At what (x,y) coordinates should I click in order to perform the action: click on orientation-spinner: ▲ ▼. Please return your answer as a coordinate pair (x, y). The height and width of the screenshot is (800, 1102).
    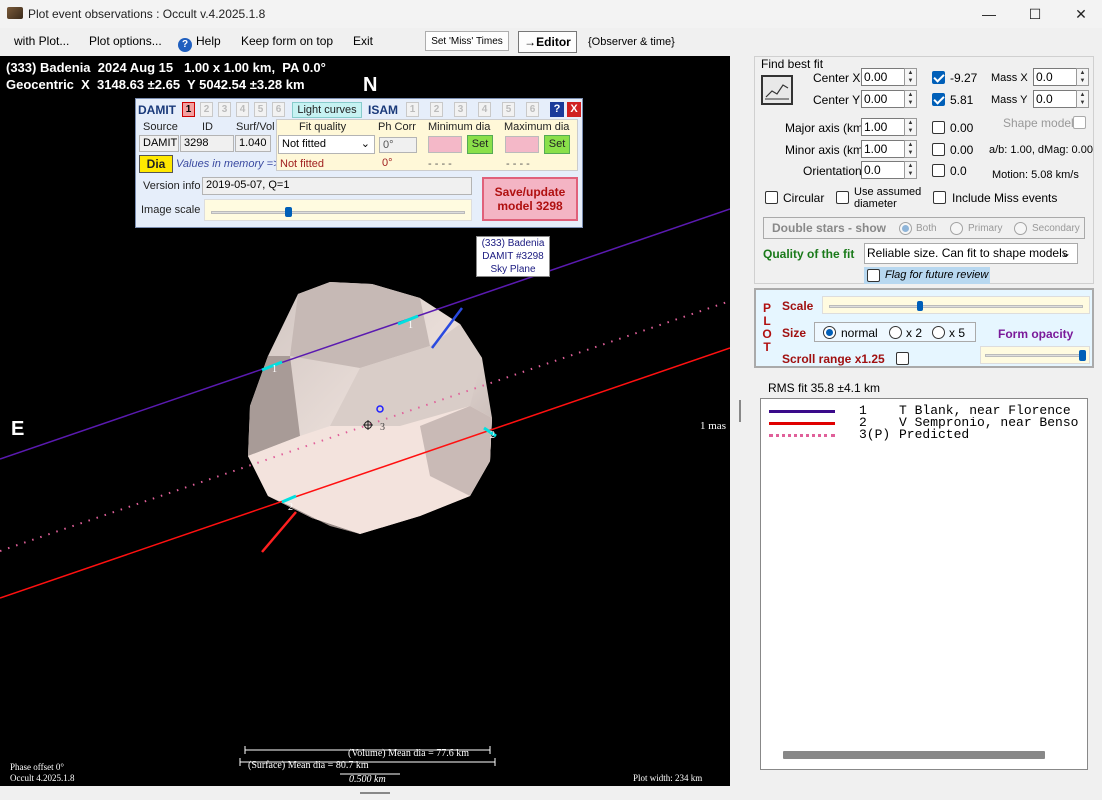
    Looking at the image, I should click on (910, 170).